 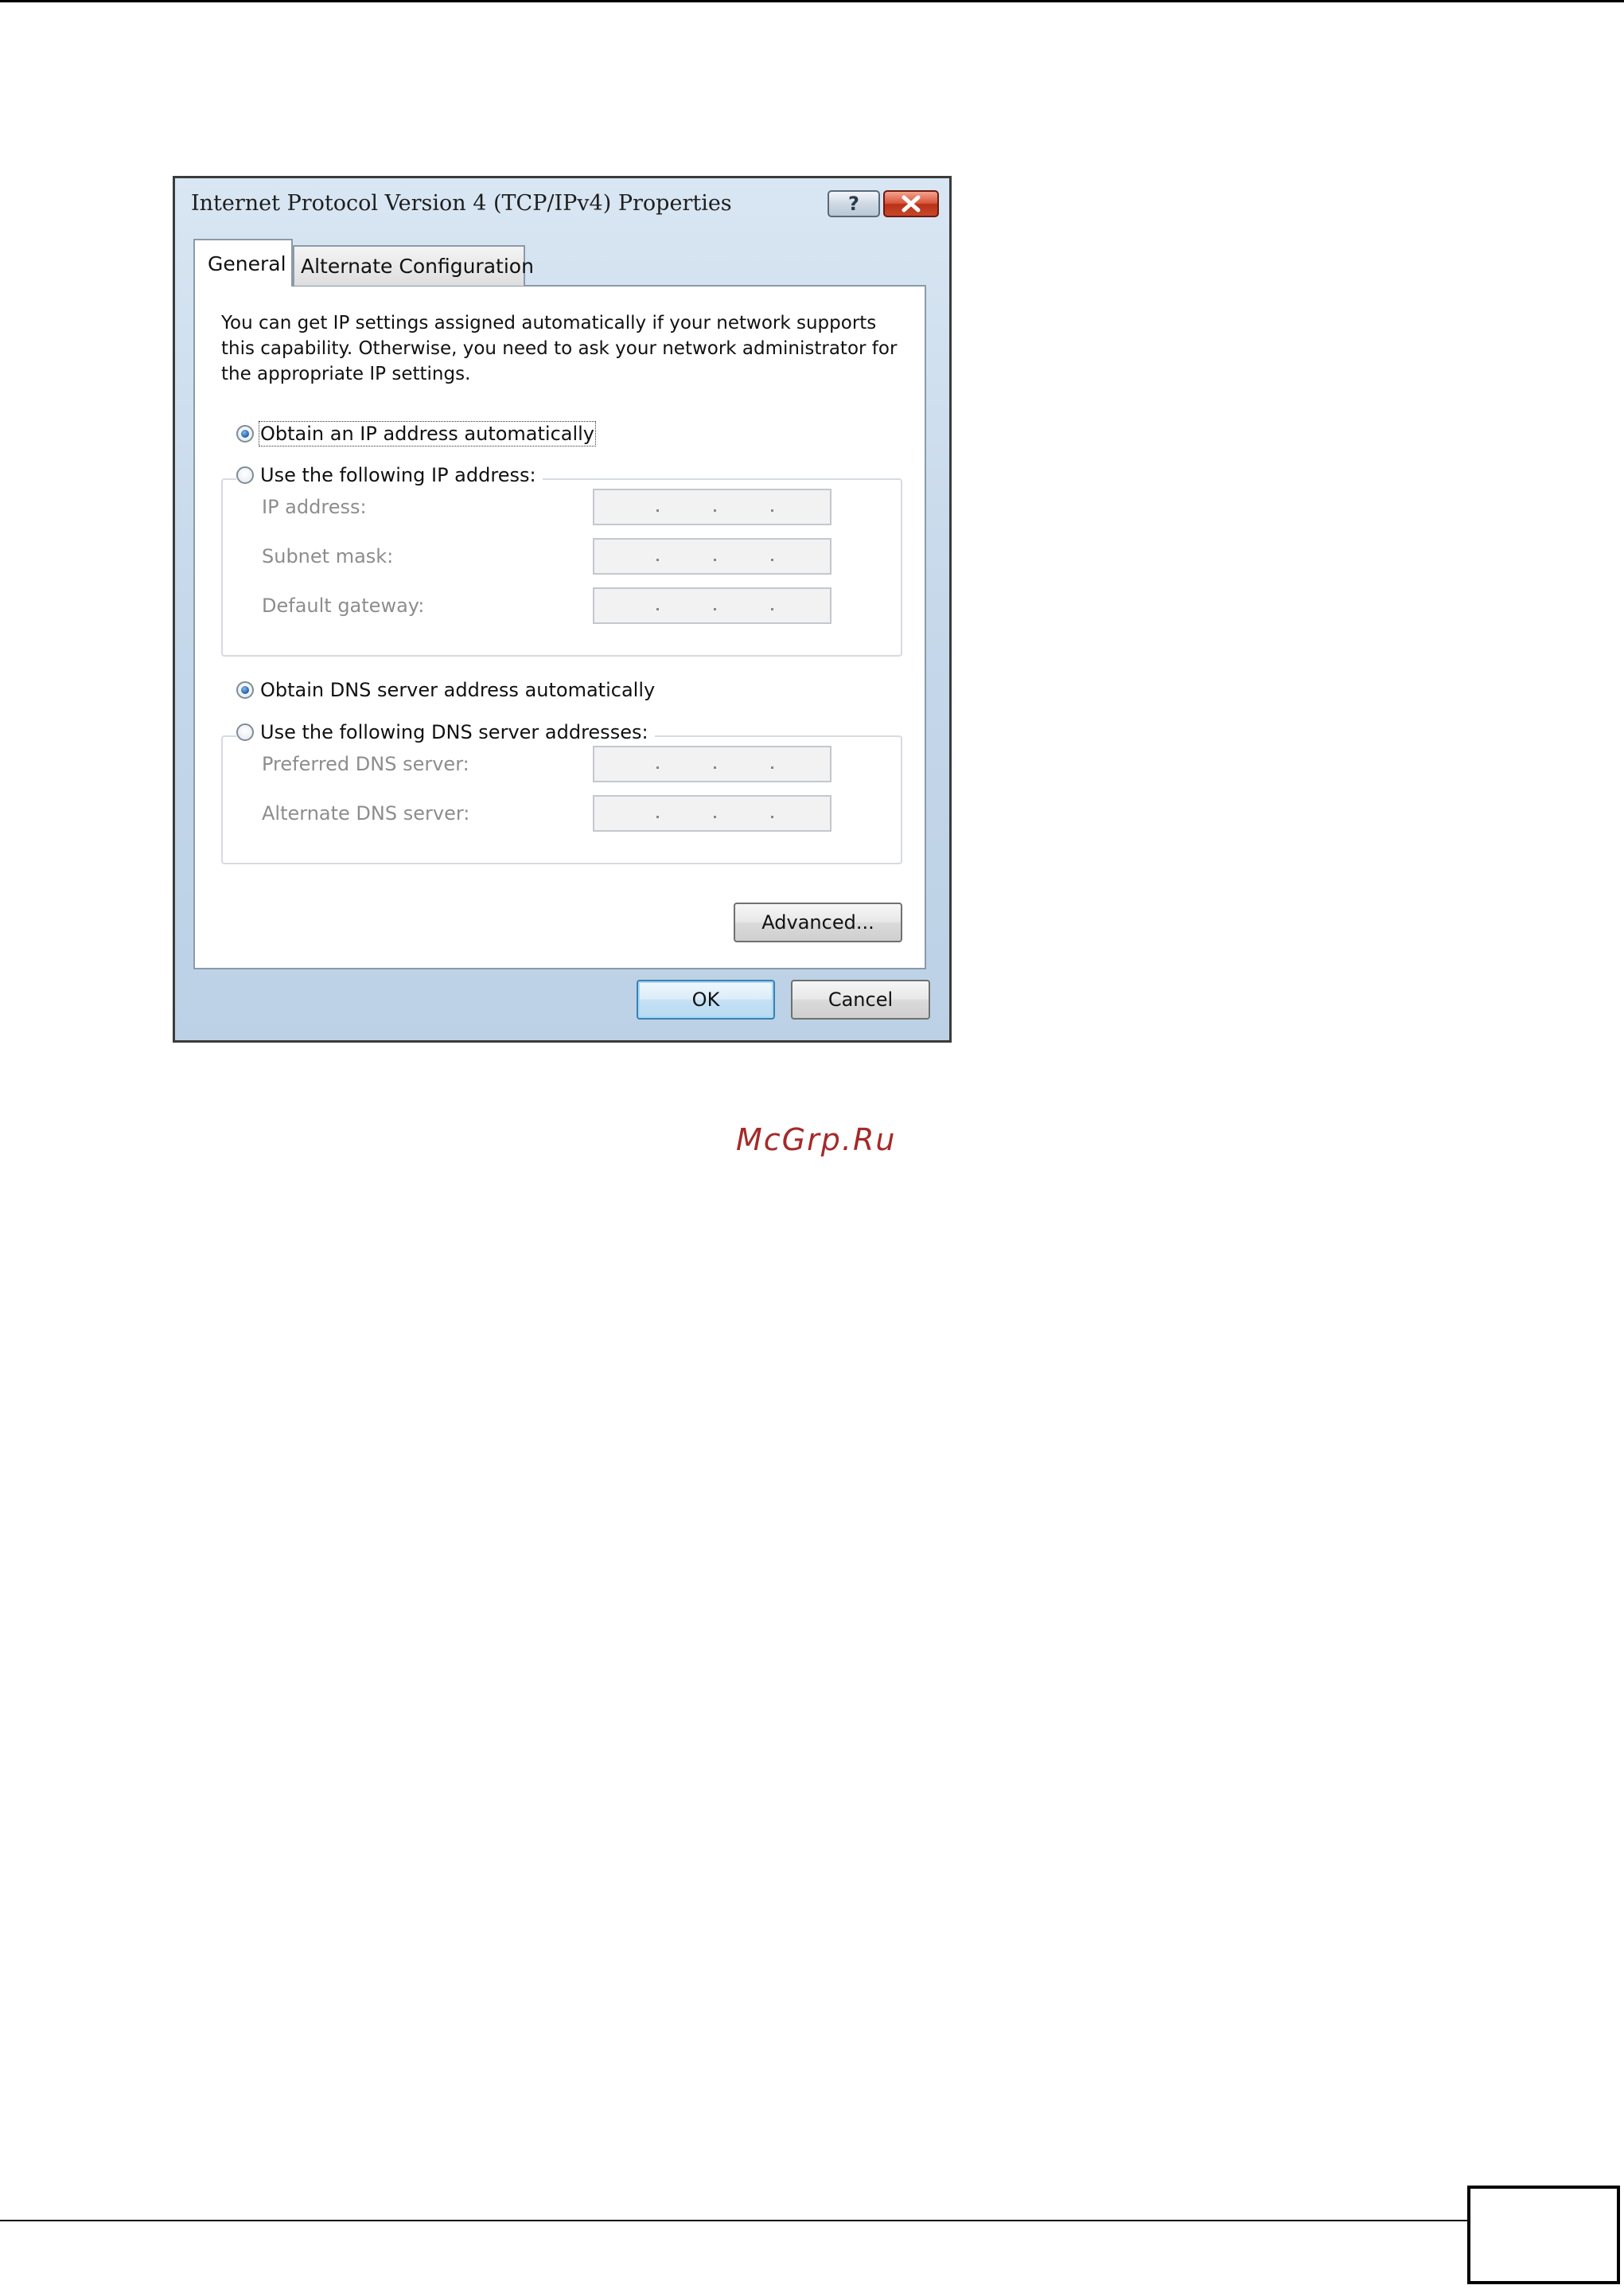 I want to click on use-following-ip-radio: Use the following IP address:, so click(x=389, y=475).